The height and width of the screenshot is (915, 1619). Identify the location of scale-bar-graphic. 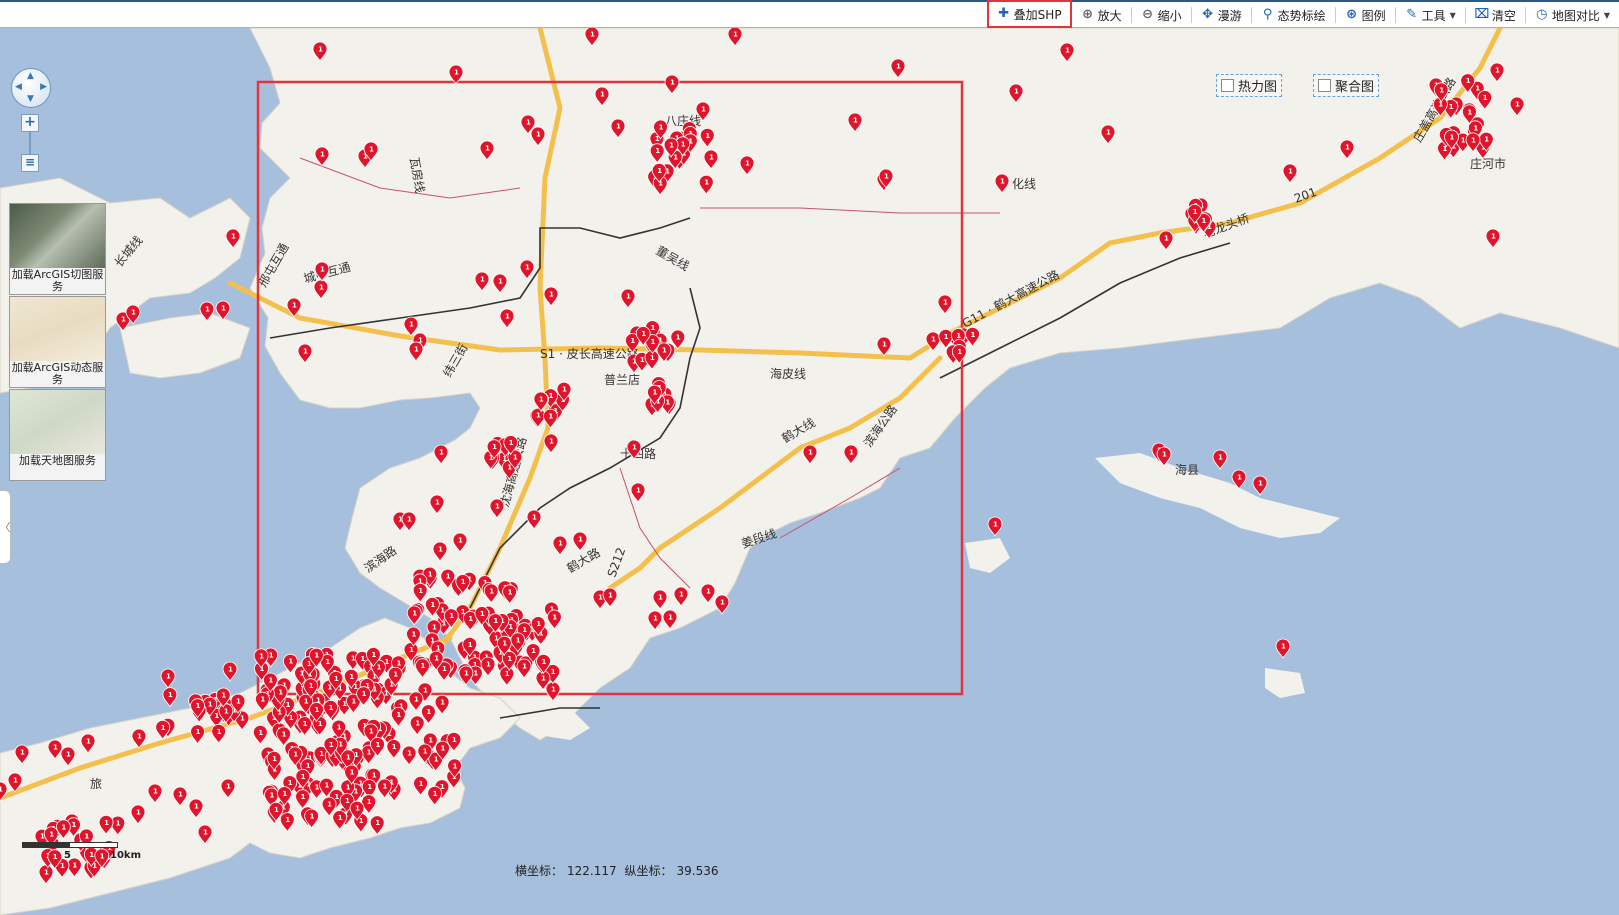
(70, 845).